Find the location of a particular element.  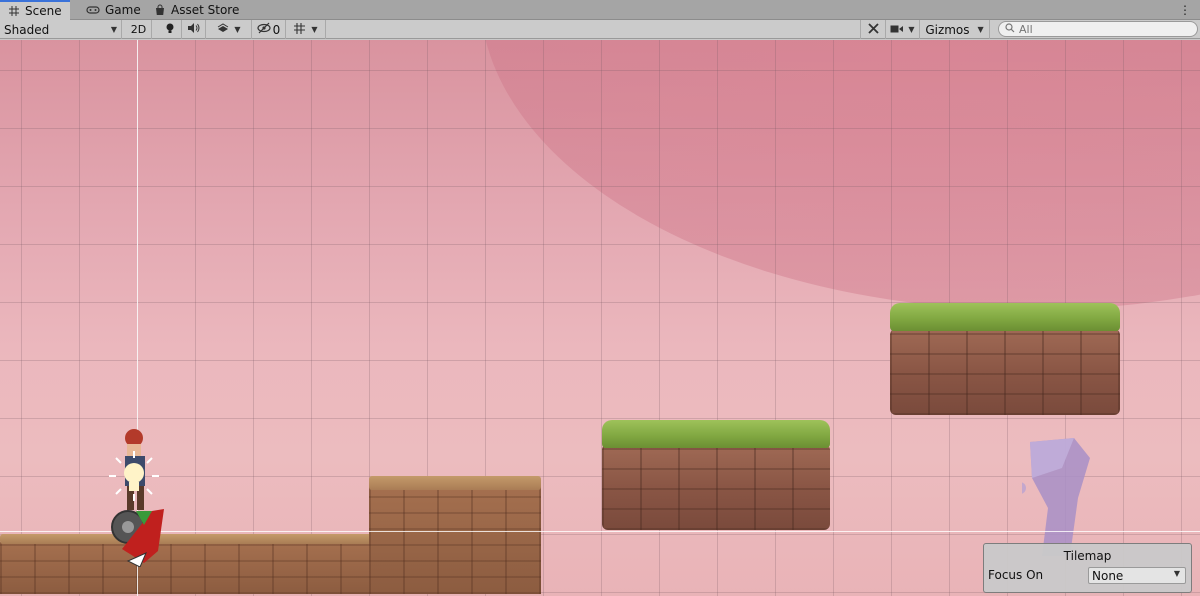

grid-snap-dropdown: ▼ is located at coordinates (306, 29).